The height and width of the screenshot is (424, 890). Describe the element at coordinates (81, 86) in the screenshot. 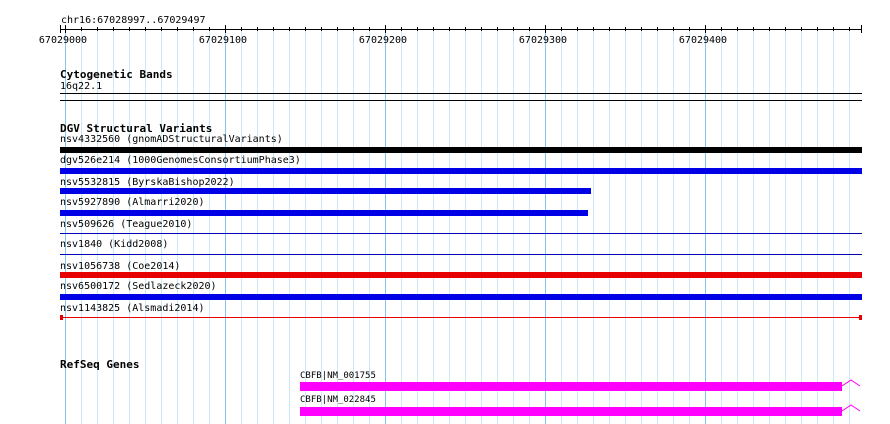

I see `cytoband-label: 16q22.1` at that location.